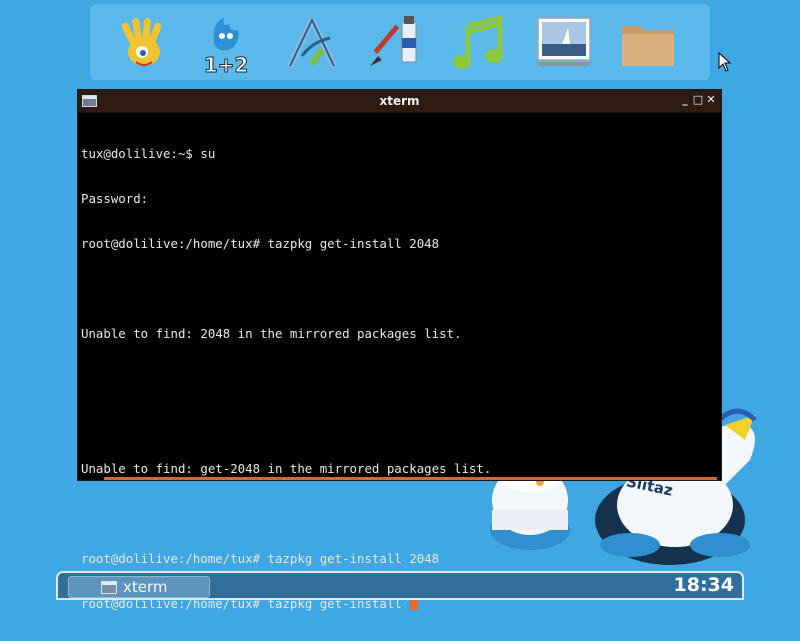 This screenshot has width=800, height=641. I want to click on hand-wave-icon, so click(144, 44).